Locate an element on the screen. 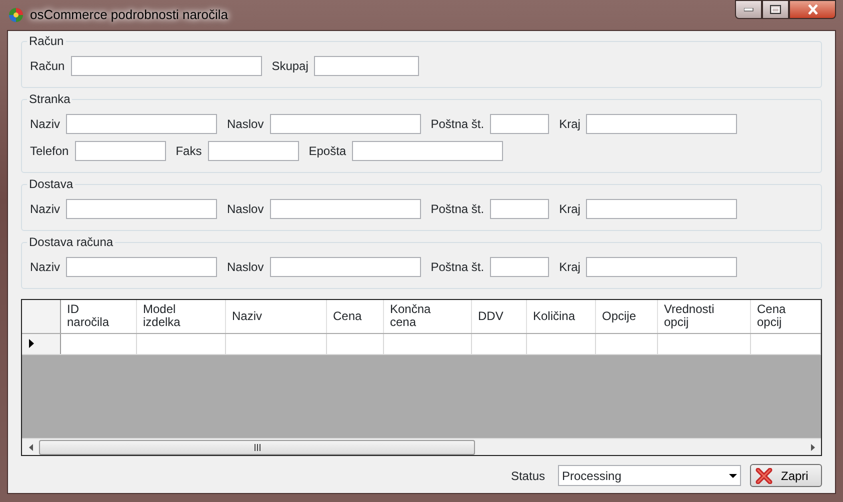  maximize-button is located at coordinates (775, 9).